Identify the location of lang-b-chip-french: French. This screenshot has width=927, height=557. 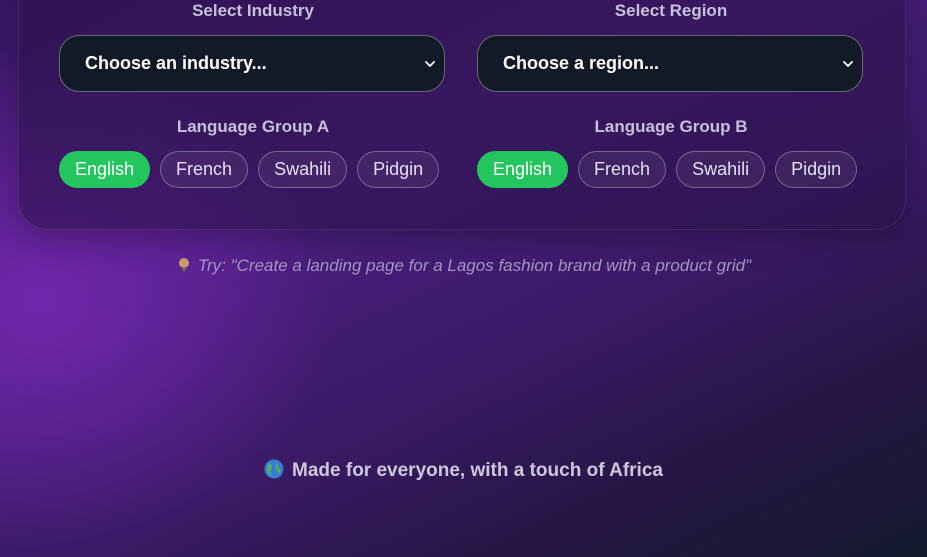
(622, 169).